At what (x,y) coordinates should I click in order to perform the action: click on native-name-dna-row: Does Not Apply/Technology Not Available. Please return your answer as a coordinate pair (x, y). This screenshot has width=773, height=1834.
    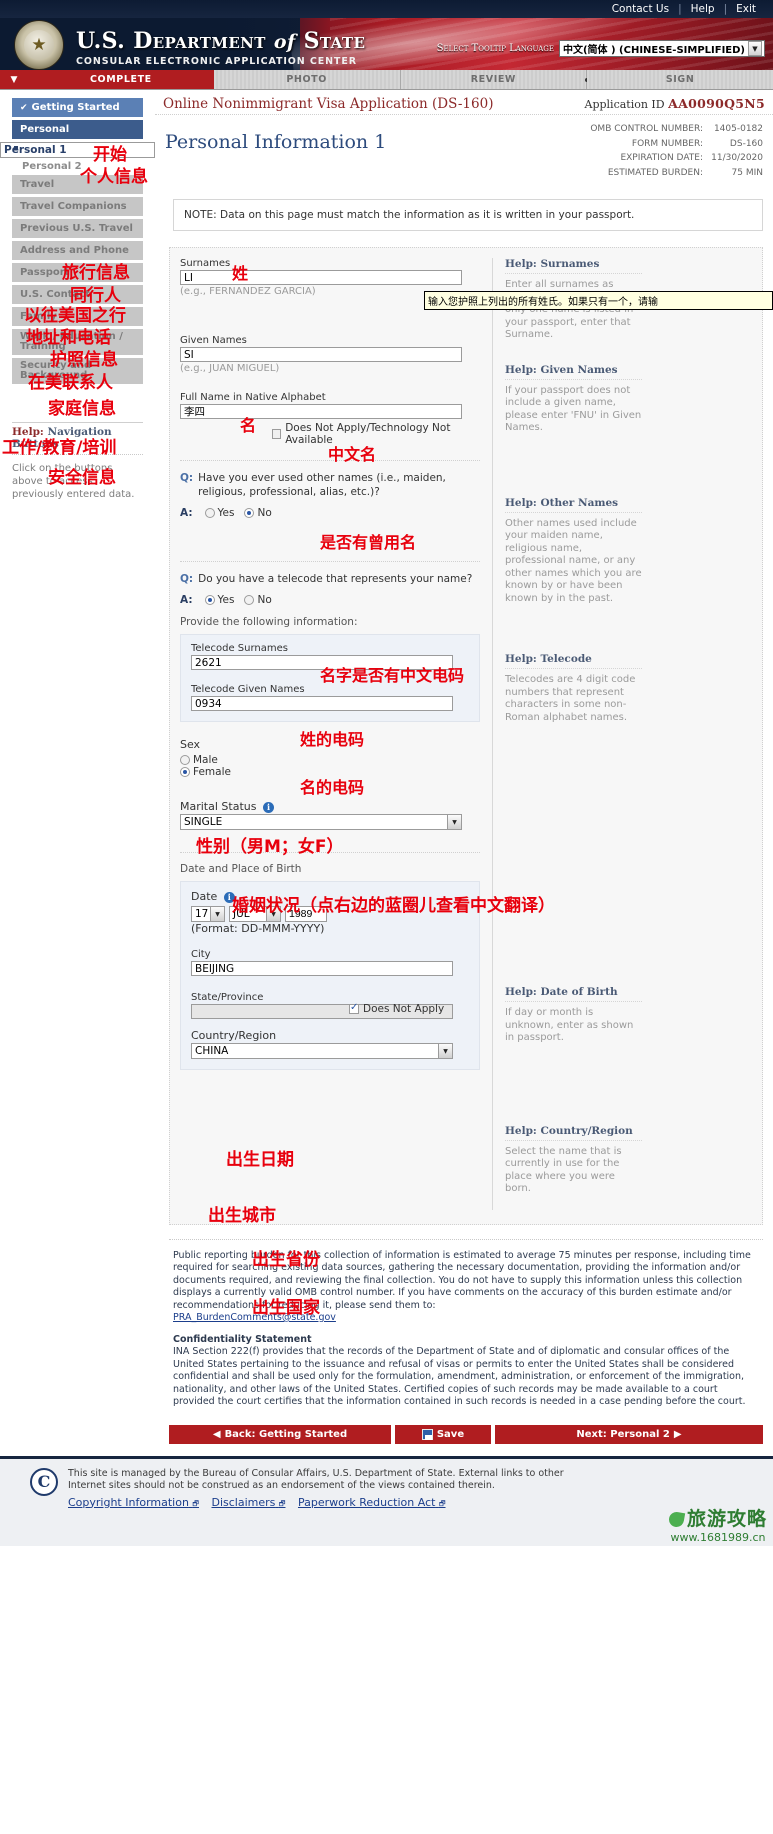
    Looking at the image, I should click on (376, 434).